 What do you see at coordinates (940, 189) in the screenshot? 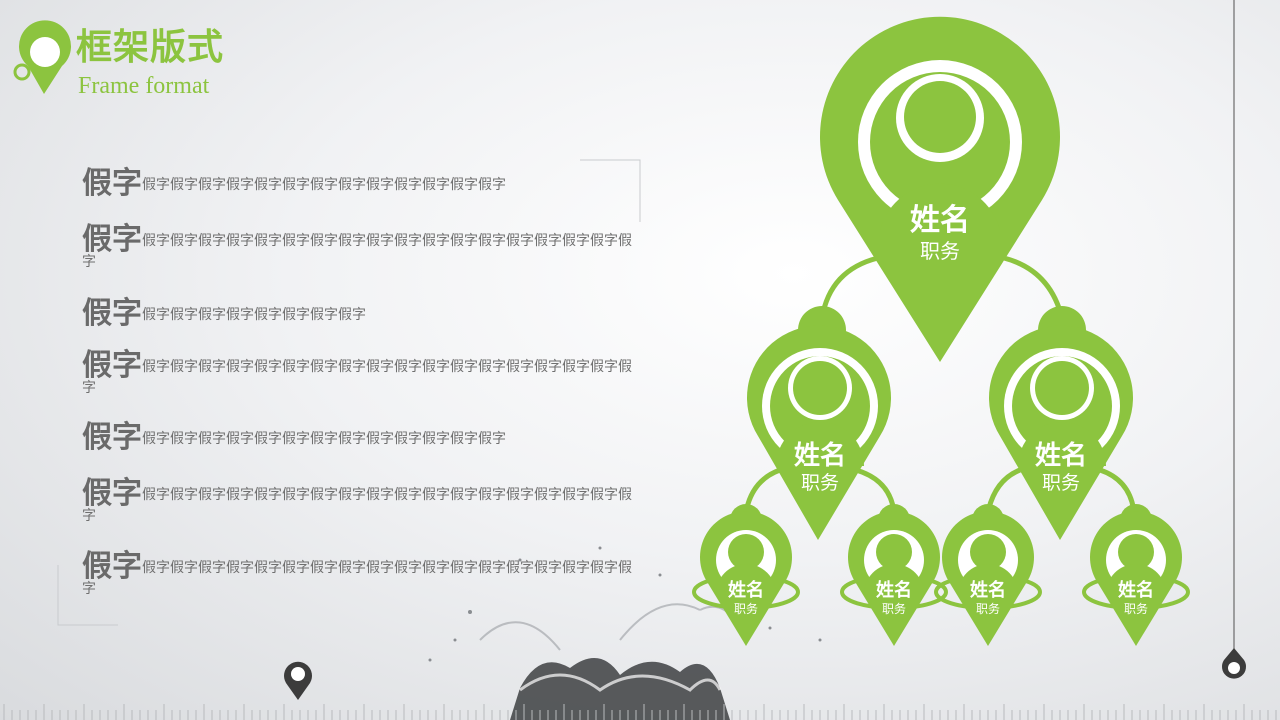
I see `org-node-root` at bounding box center [940, 189].